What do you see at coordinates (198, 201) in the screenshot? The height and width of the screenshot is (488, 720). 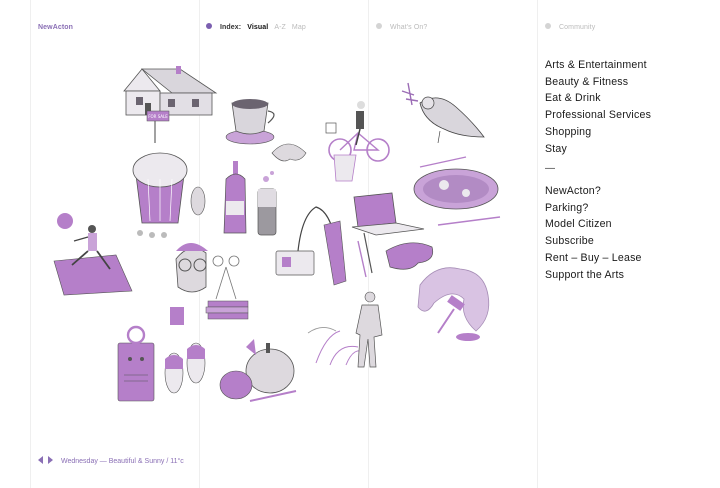 I see `bread-icon` at bounding box center [198, 201].